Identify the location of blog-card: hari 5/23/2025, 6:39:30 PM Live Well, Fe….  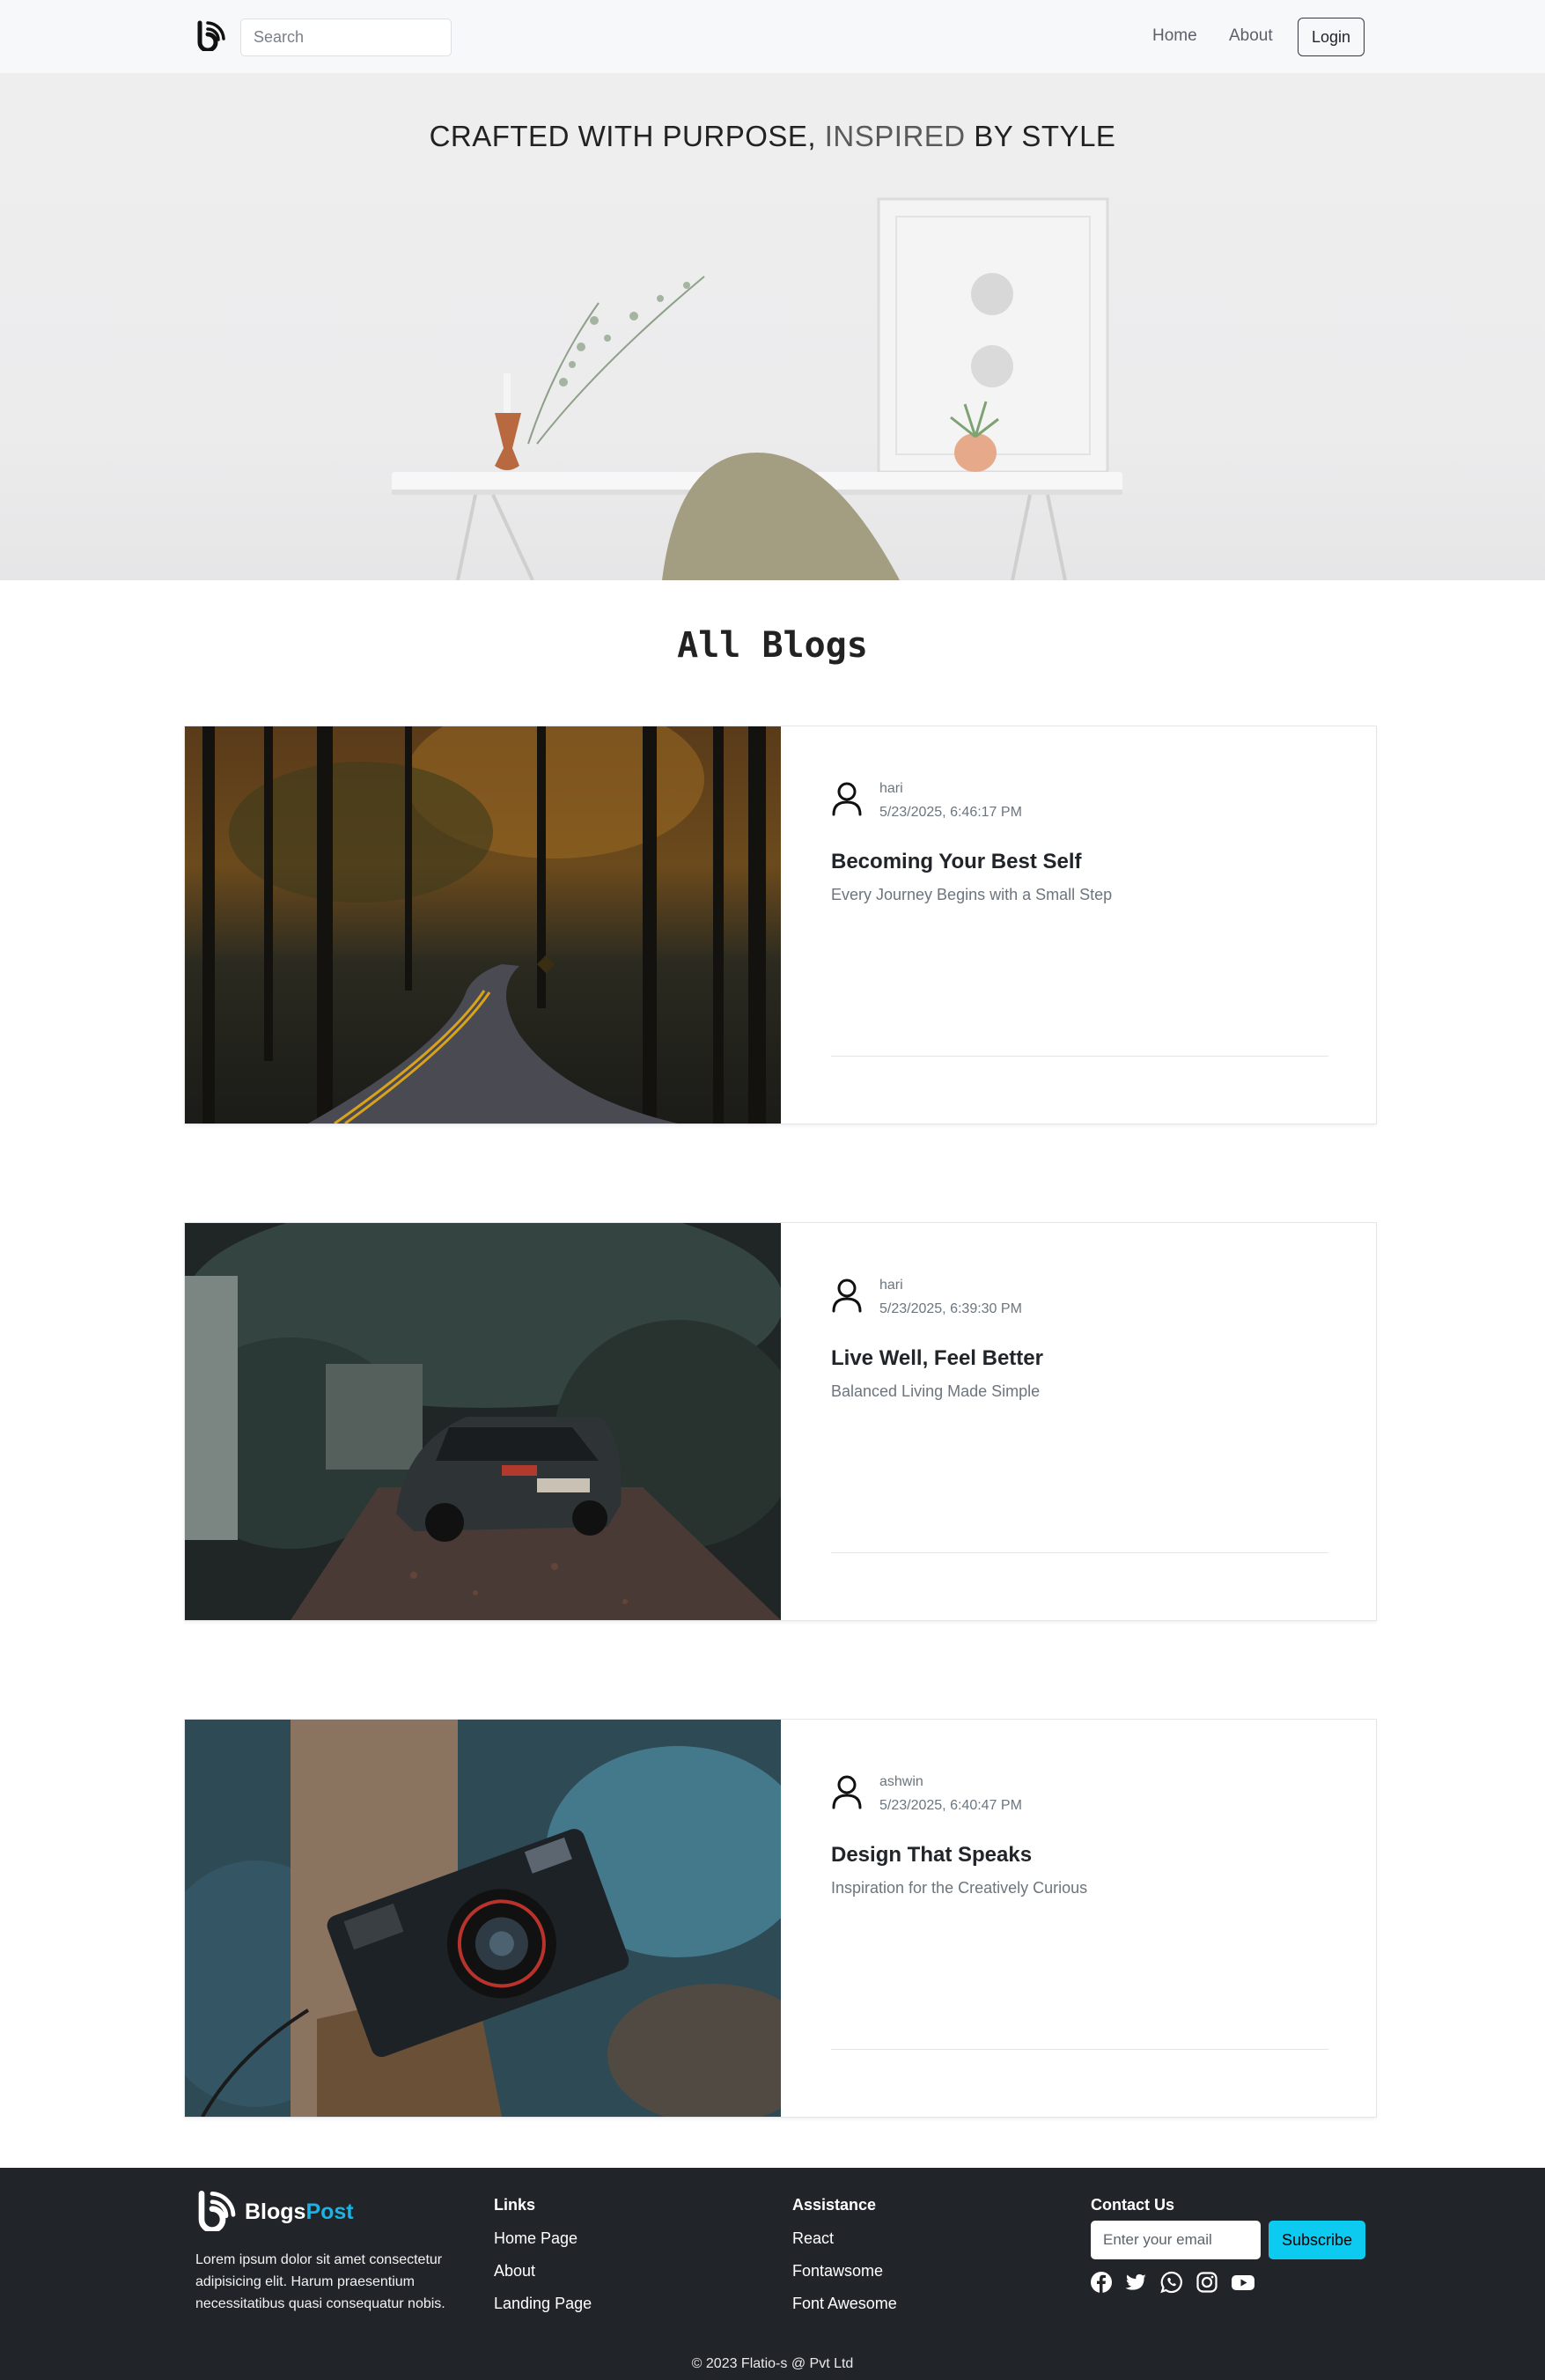
(780, 1421).